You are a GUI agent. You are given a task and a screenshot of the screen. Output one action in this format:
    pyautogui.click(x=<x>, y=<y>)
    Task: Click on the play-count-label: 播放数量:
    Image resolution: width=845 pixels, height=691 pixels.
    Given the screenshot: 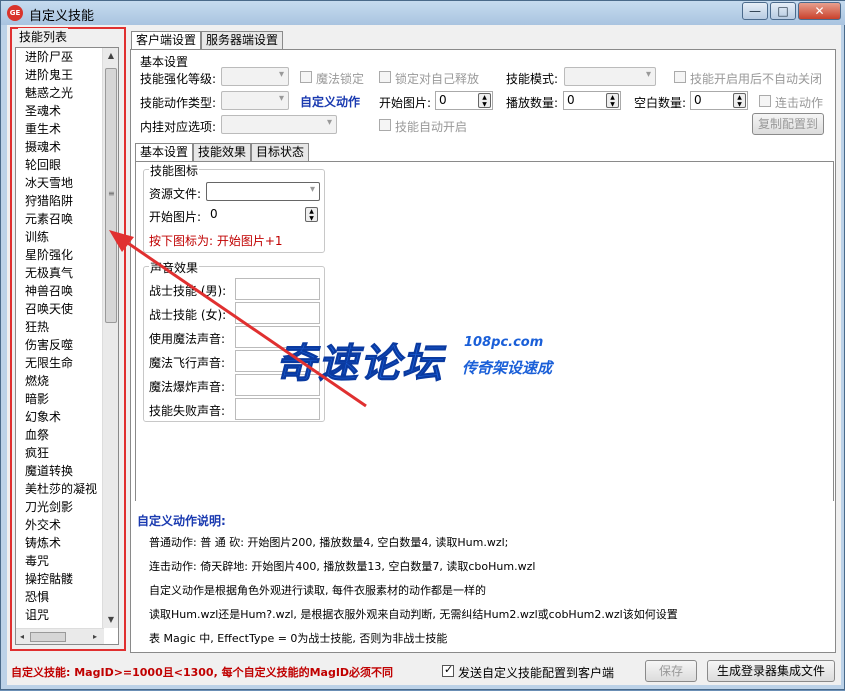 What is the action you would take?
    pyautogui.click(x=532, y=103)
    